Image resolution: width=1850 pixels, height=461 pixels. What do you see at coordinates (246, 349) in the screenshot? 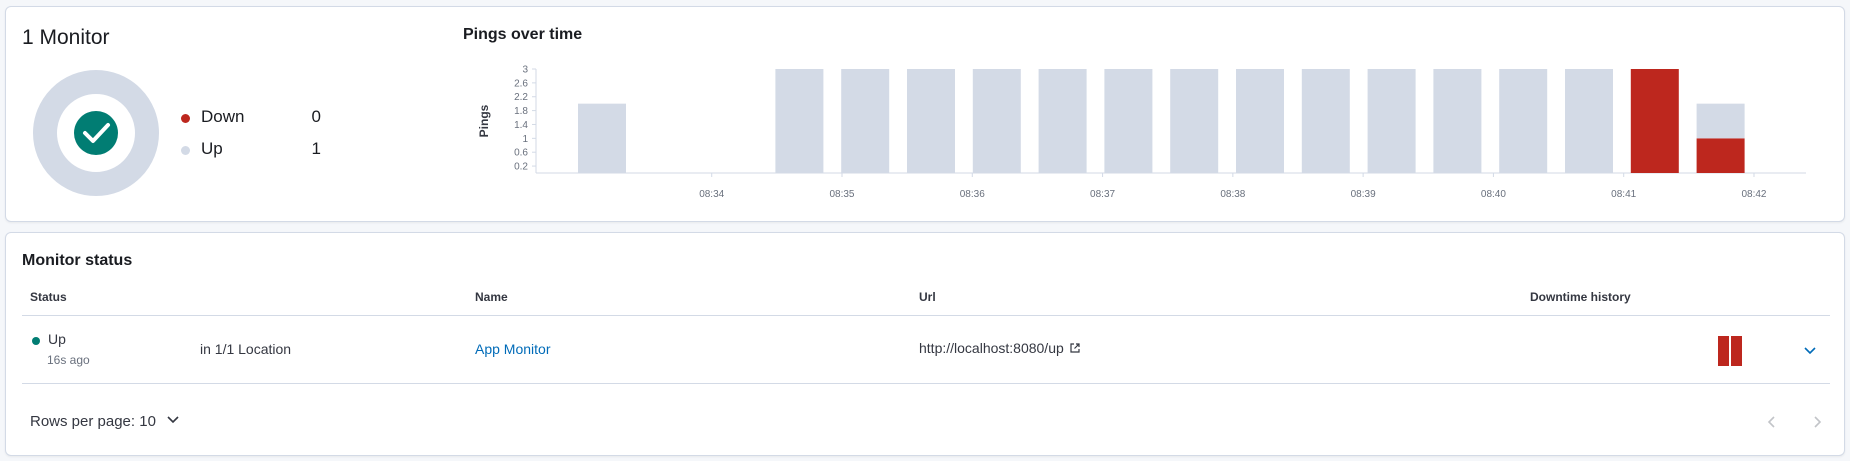
I see `location-text: in 1/1 Location` at bounding box center [246, 349].